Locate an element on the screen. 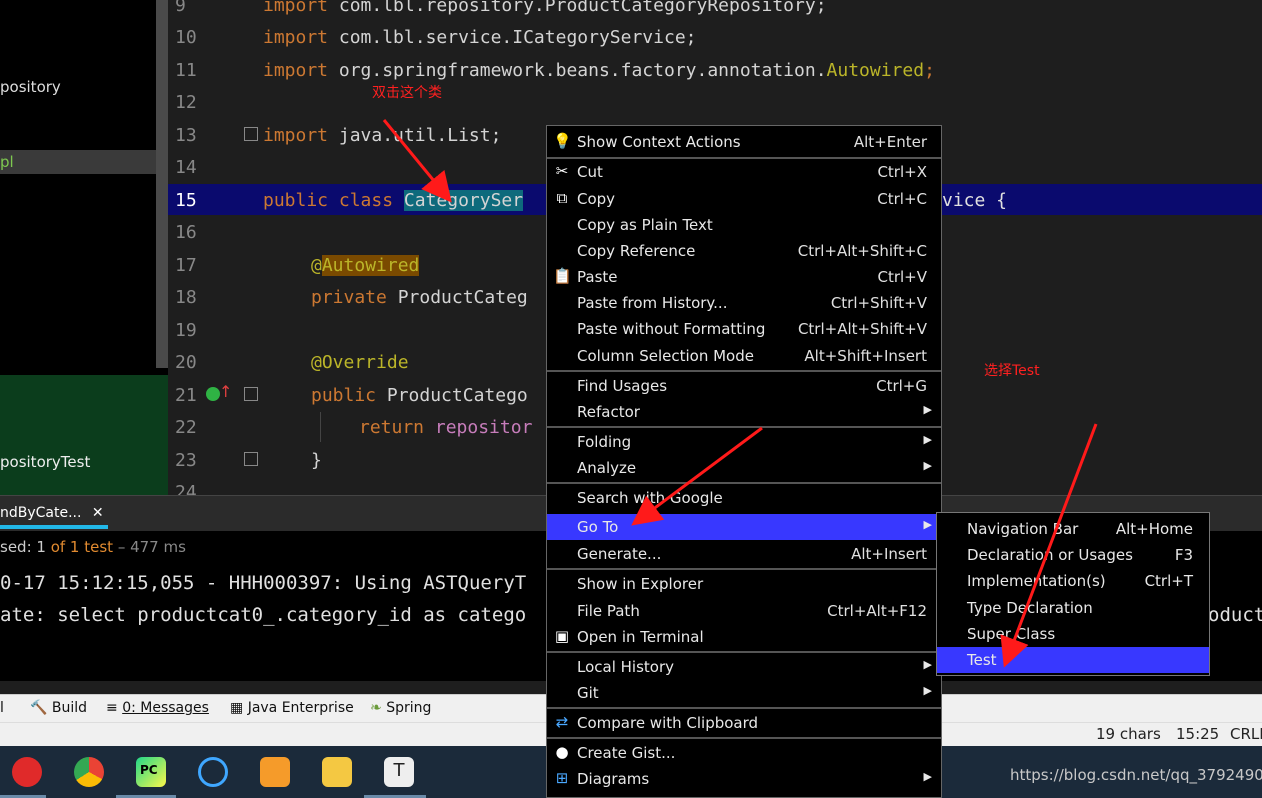  project-item-test: positoryTest is located at coordinates (45, 462).